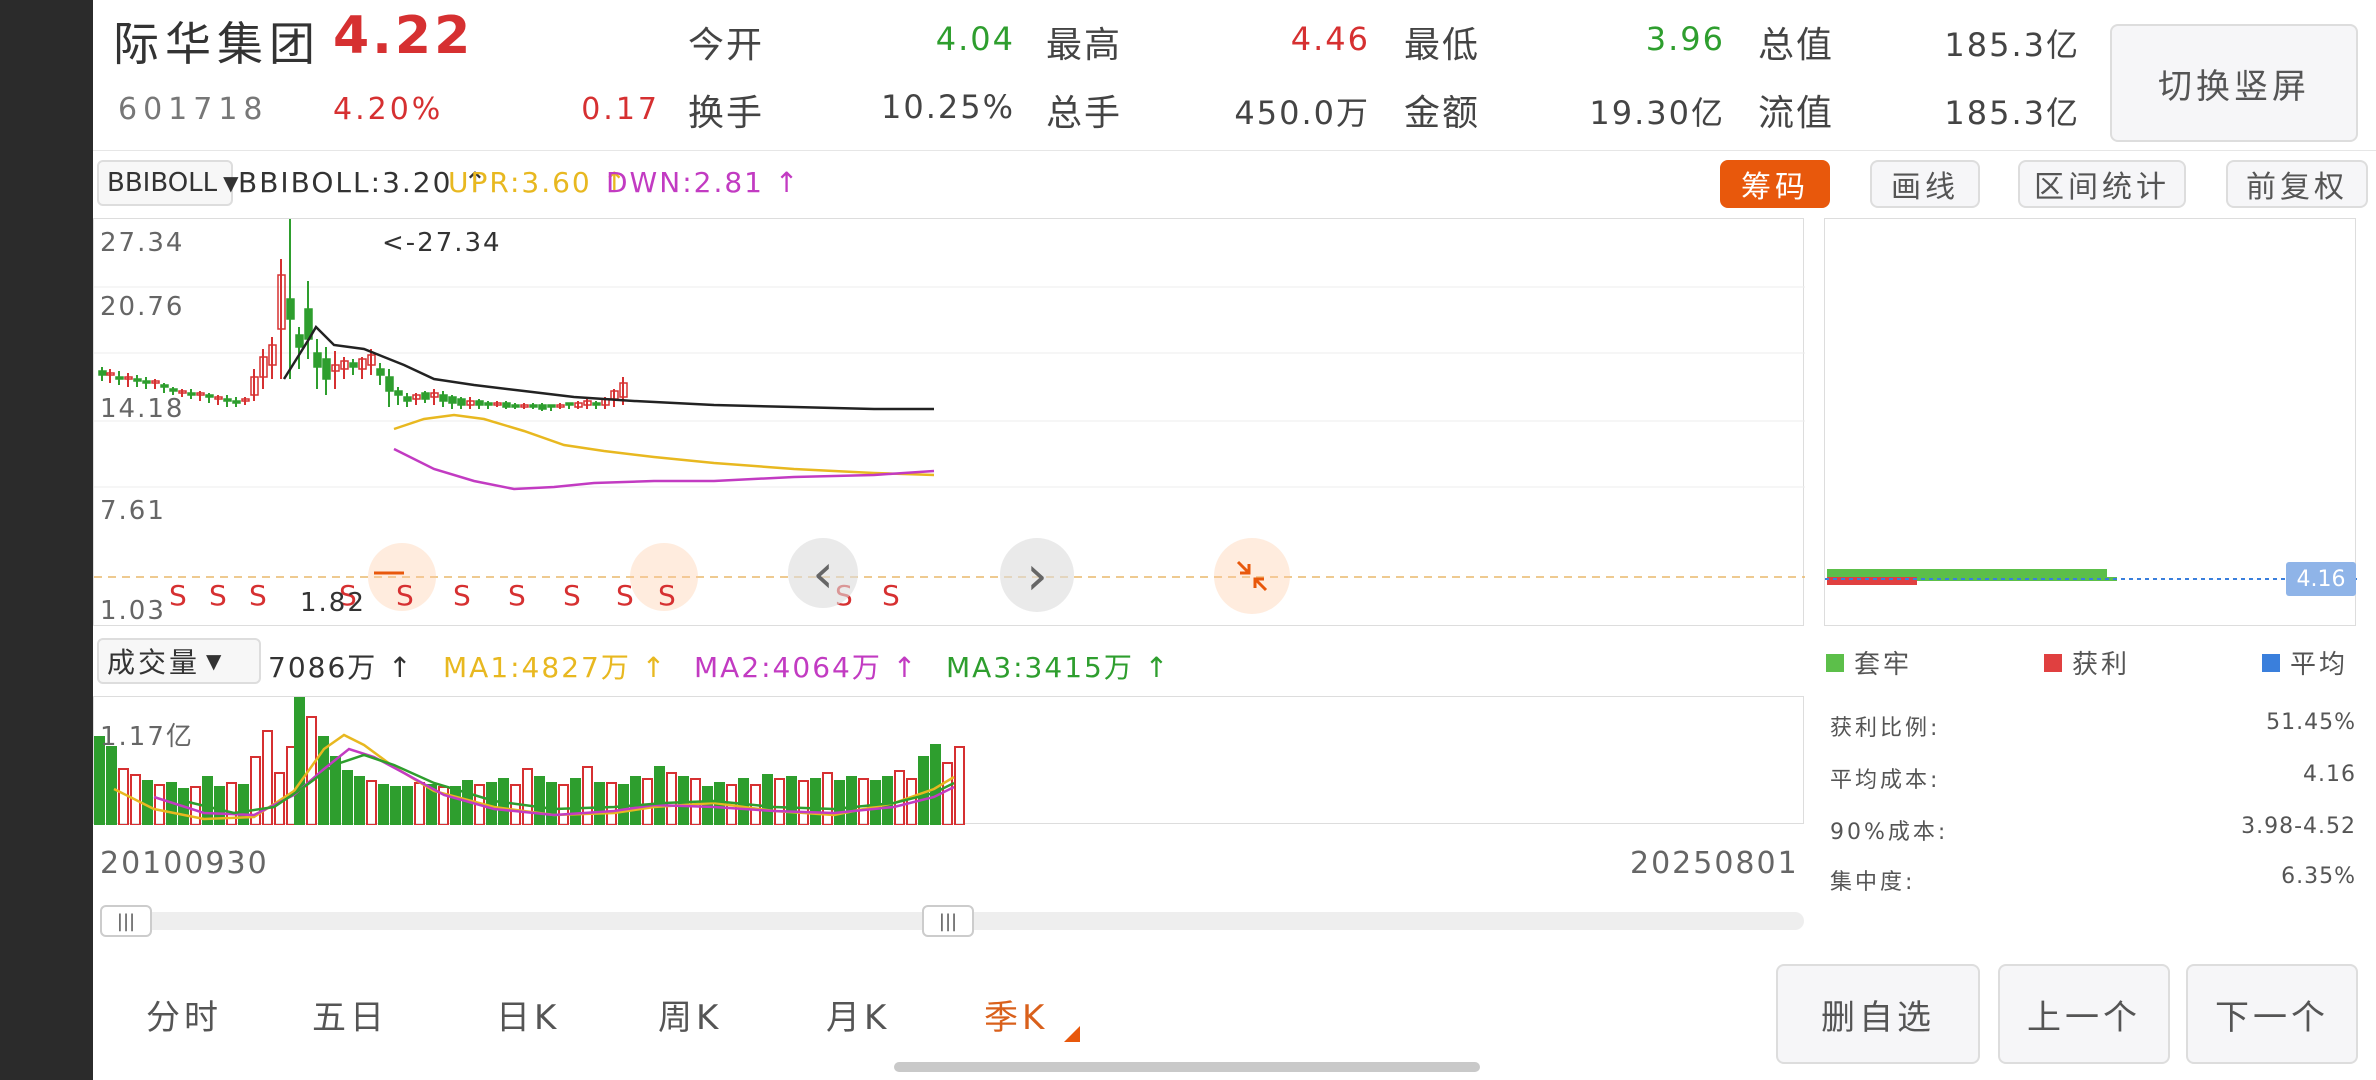  Describe the element at coordinates (1037, 575) in the screenshot. I see `chevron-right-icon: ›` at that location.